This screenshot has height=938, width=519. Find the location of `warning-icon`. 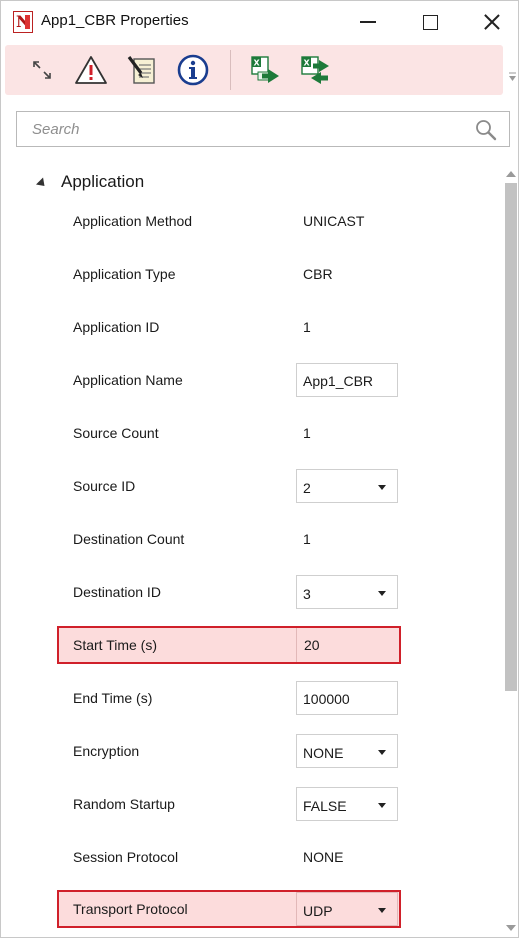

warning-icon is located at coordinates (91, 70).